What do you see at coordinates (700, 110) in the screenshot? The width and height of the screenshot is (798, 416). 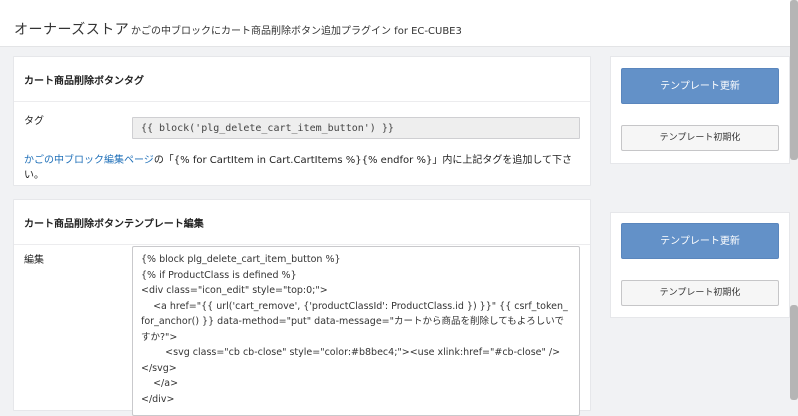 I see `side-panel-top: テンプレート更新 テンプレート初期化` at bounding box center [700, 110].